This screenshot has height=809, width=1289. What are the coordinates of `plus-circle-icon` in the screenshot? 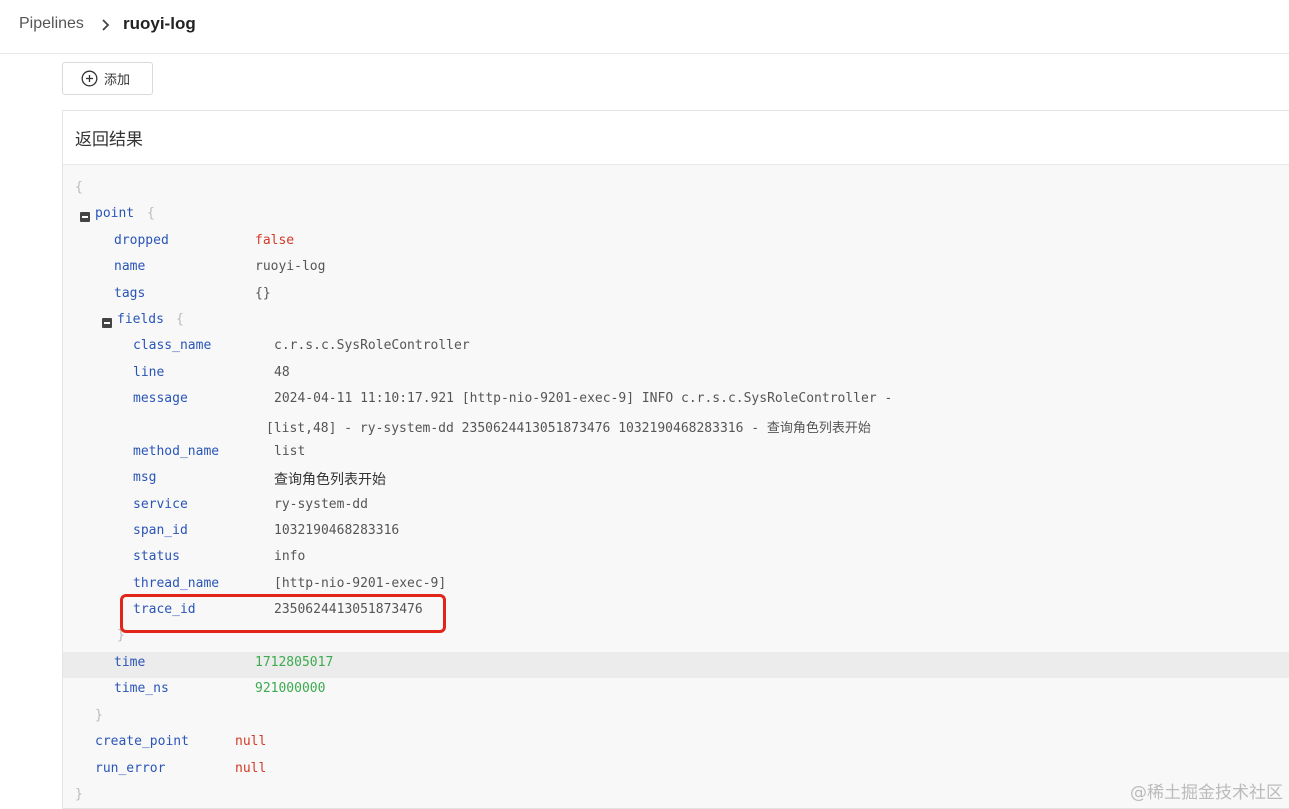 It's located at (89, 78).